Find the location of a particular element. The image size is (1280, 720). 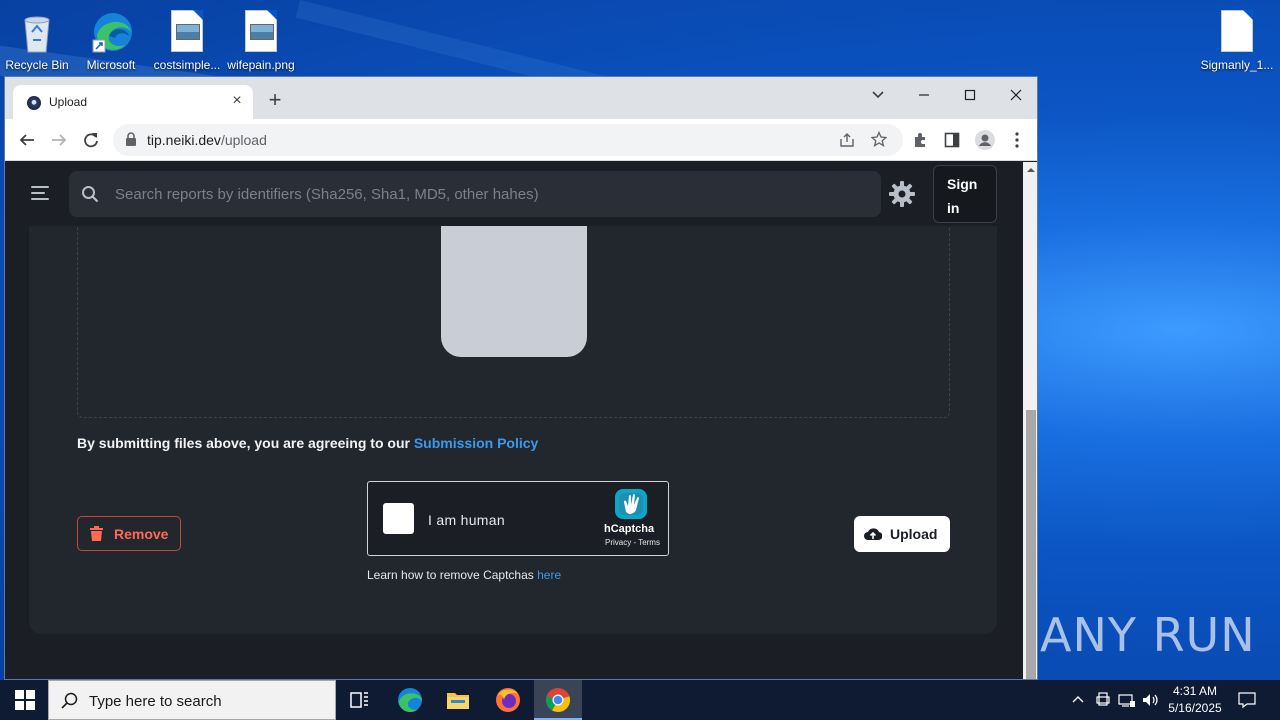

clock-time: 4:31 AM is located at coordinates (1195, 691).